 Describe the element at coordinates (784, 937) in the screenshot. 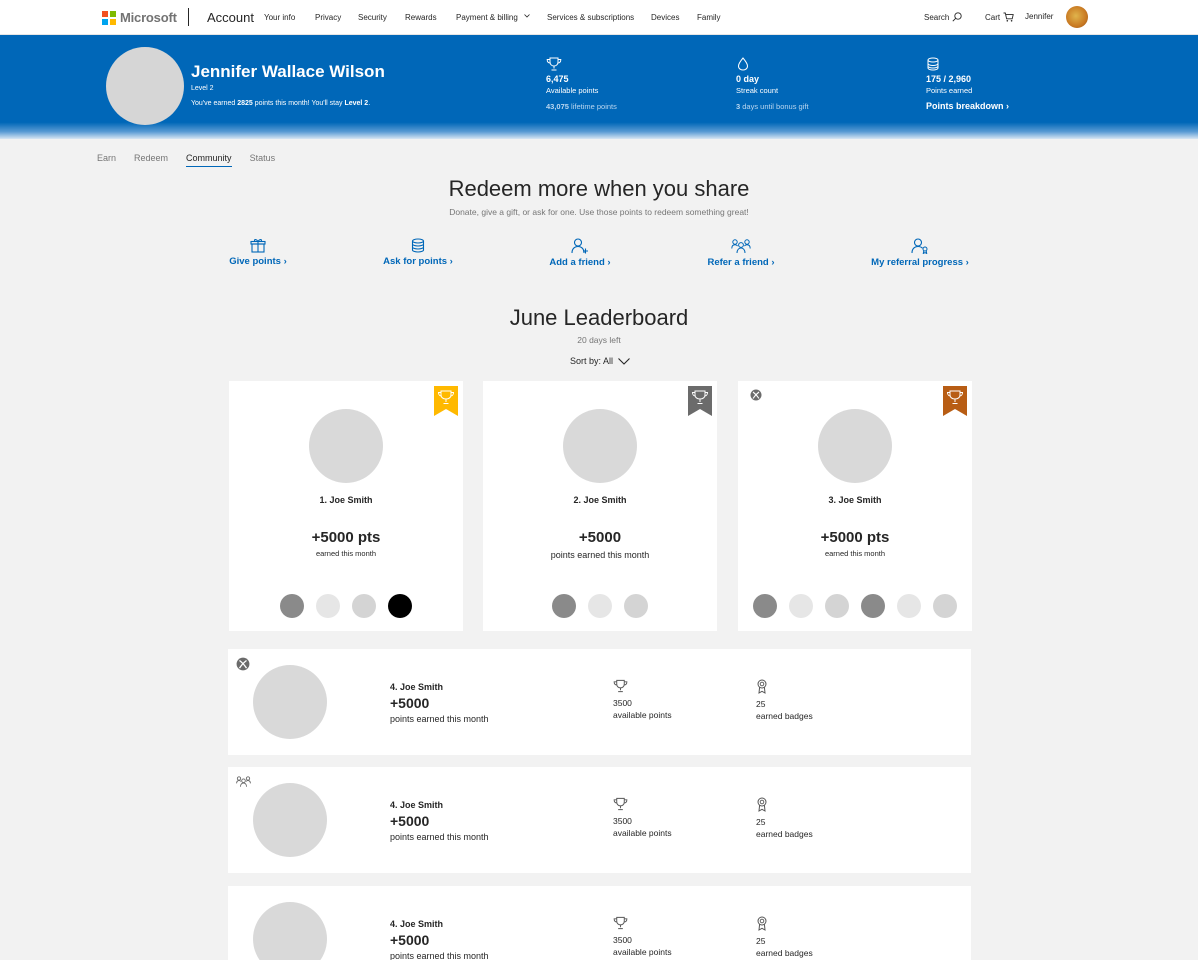

I see `earned-badges-column: 25 earned badges` at that location.